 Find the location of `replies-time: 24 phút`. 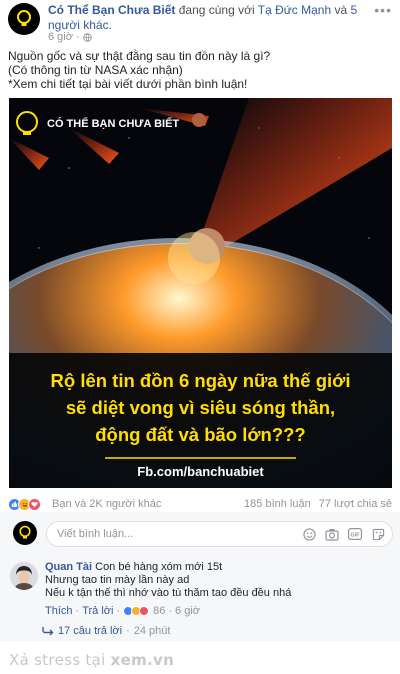

replies-time: 24 phút is located at coordinates (152, 631).